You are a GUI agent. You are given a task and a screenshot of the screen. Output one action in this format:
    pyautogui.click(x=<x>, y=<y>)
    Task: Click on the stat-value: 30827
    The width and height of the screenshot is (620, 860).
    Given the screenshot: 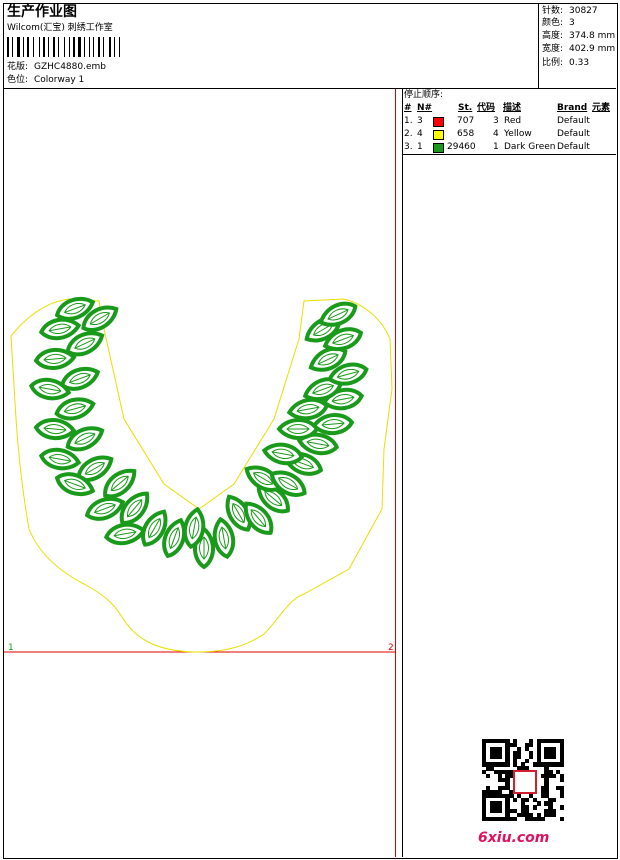 What is the action you would take?
    pyautogui.click(x=583, y=11)
    